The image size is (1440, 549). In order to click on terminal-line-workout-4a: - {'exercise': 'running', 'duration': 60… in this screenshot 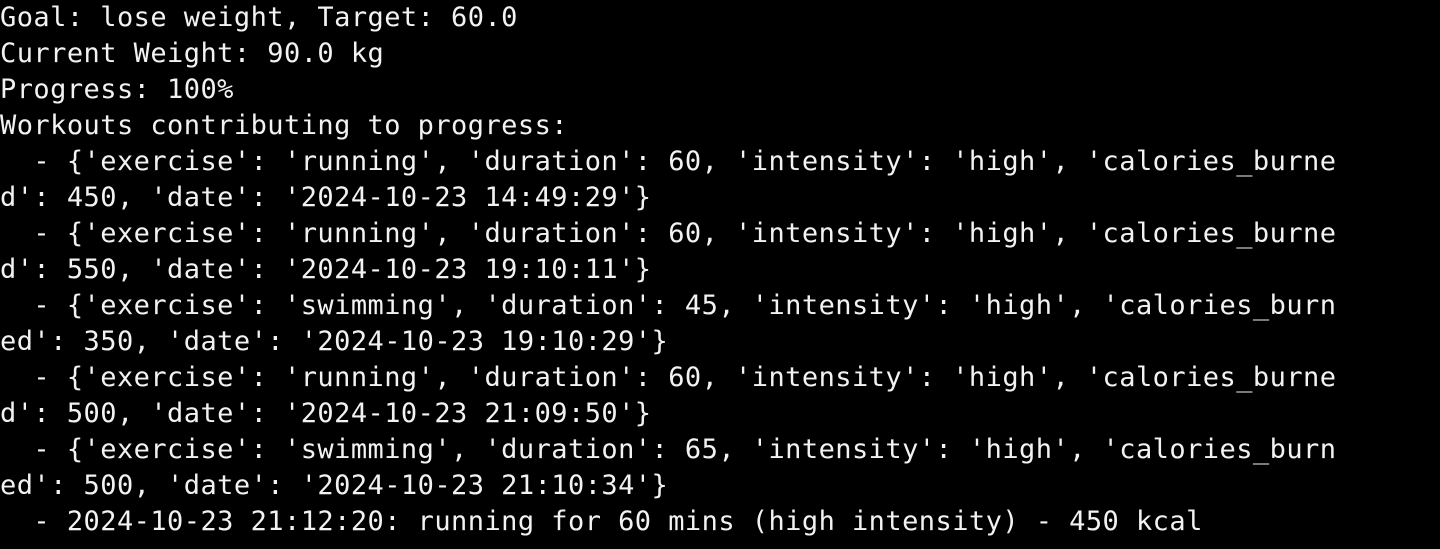, I will do `click(668, 377)`.